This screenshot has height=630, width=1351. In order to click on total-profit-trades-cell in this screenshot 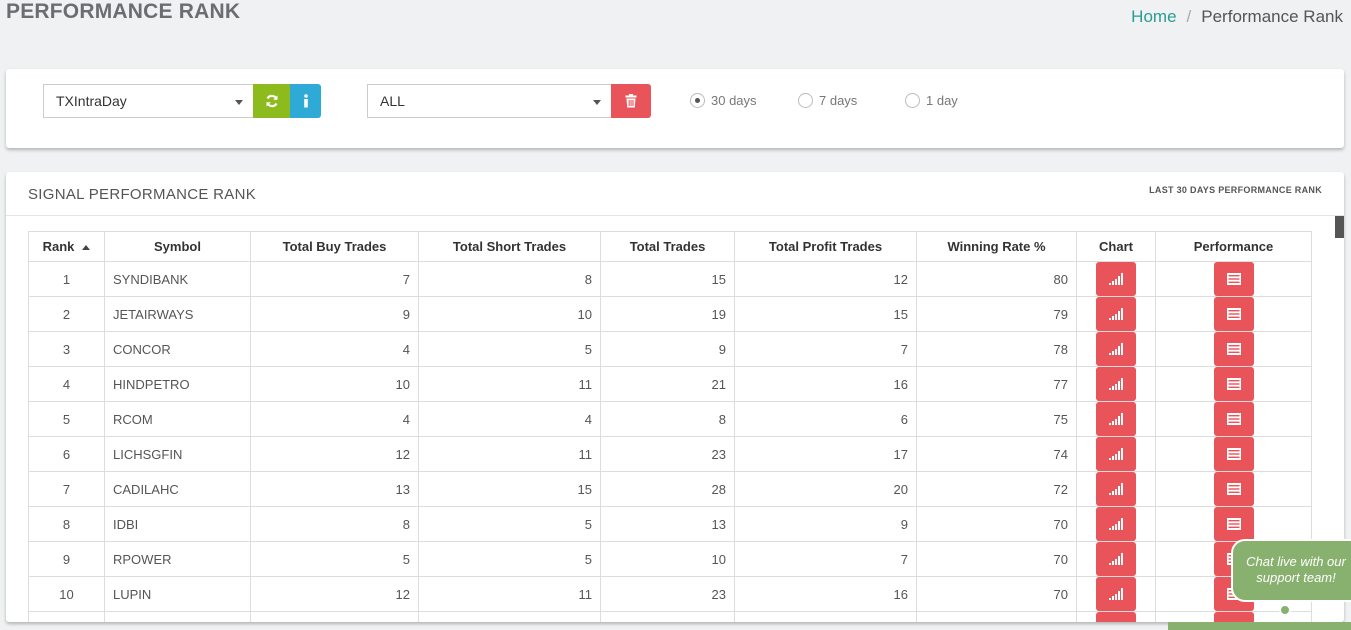, I will do `click(825, 616)`.